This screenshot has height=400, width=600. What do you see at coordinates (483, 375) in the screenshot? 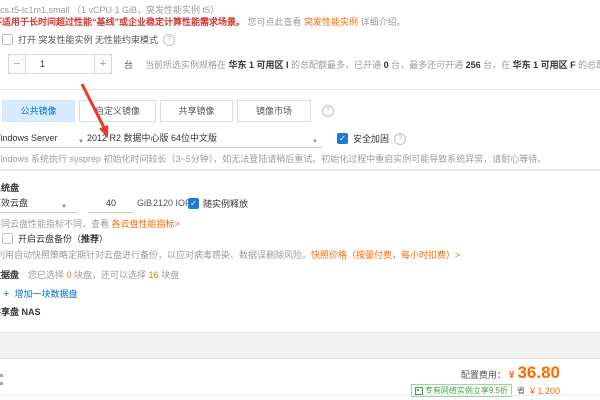
I see `fee-label: 配置费用：` at bounding box center [483, 375].